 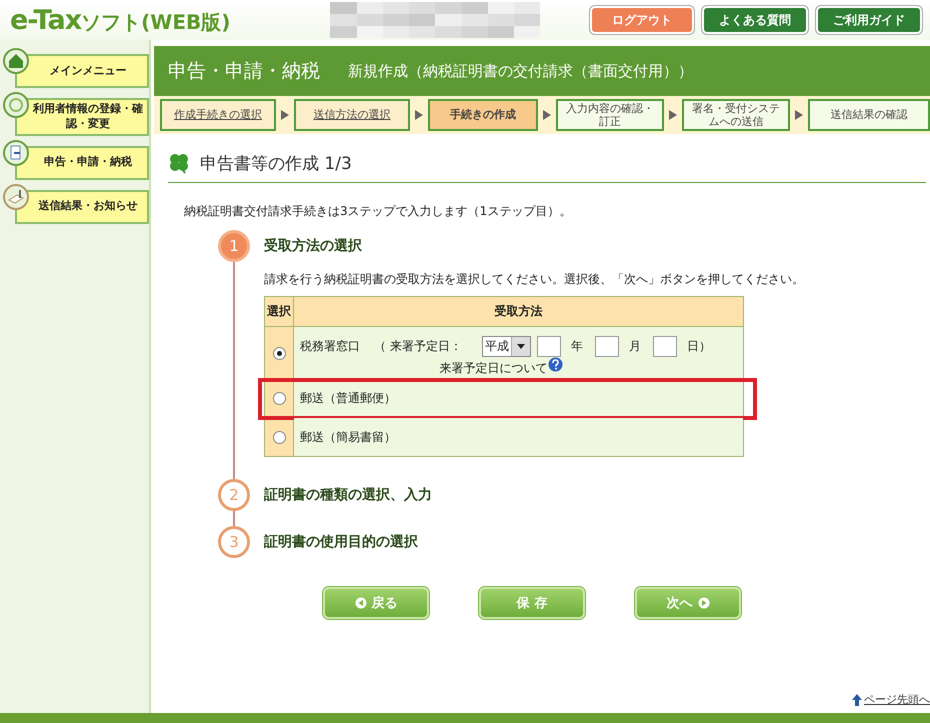 I want to click on option-label: 郵送（普通郵便）, so click(x=348, y=397).